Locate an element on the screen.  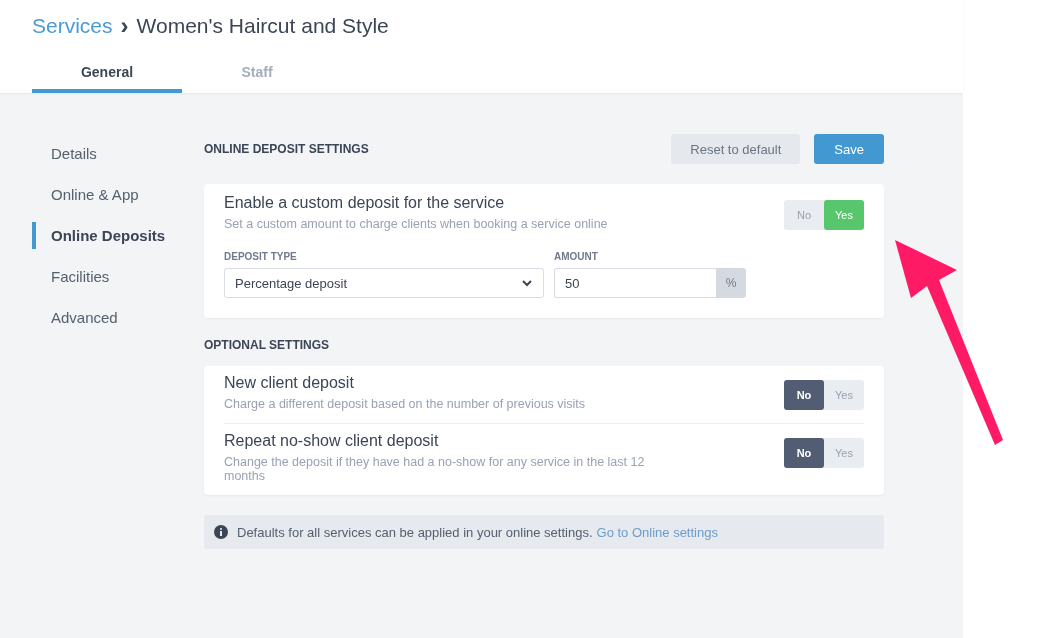
dropdown-field: Percentage deposit is located at coordinates (384, 283).